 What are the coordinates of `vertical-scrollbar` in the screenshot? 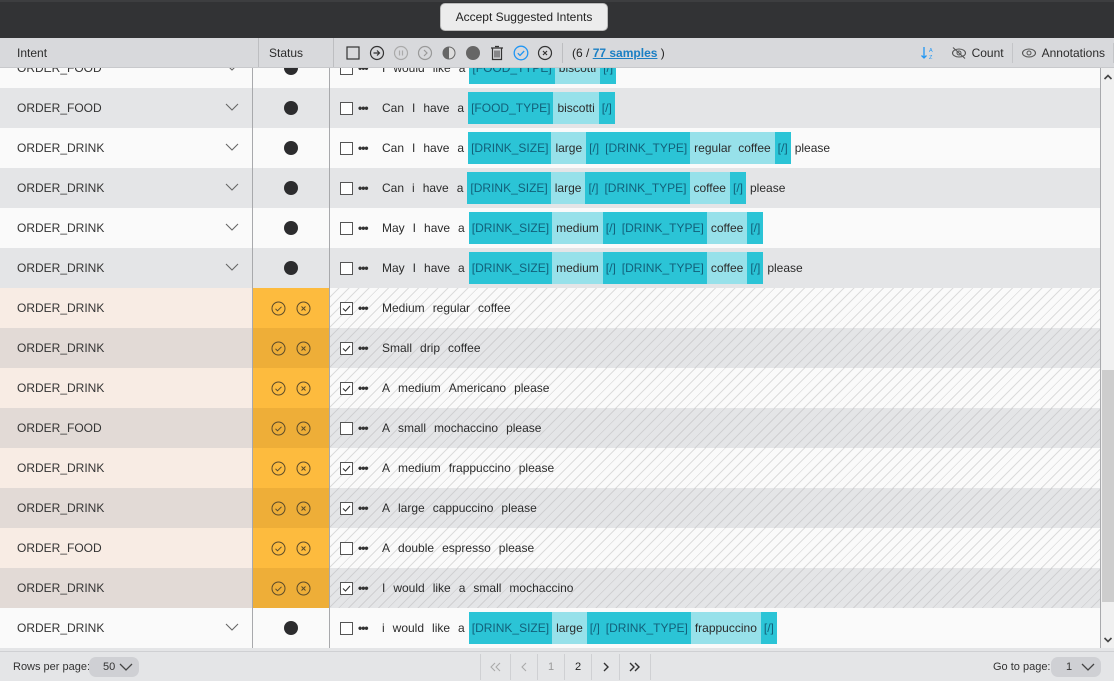 It's located at (1107, 358).